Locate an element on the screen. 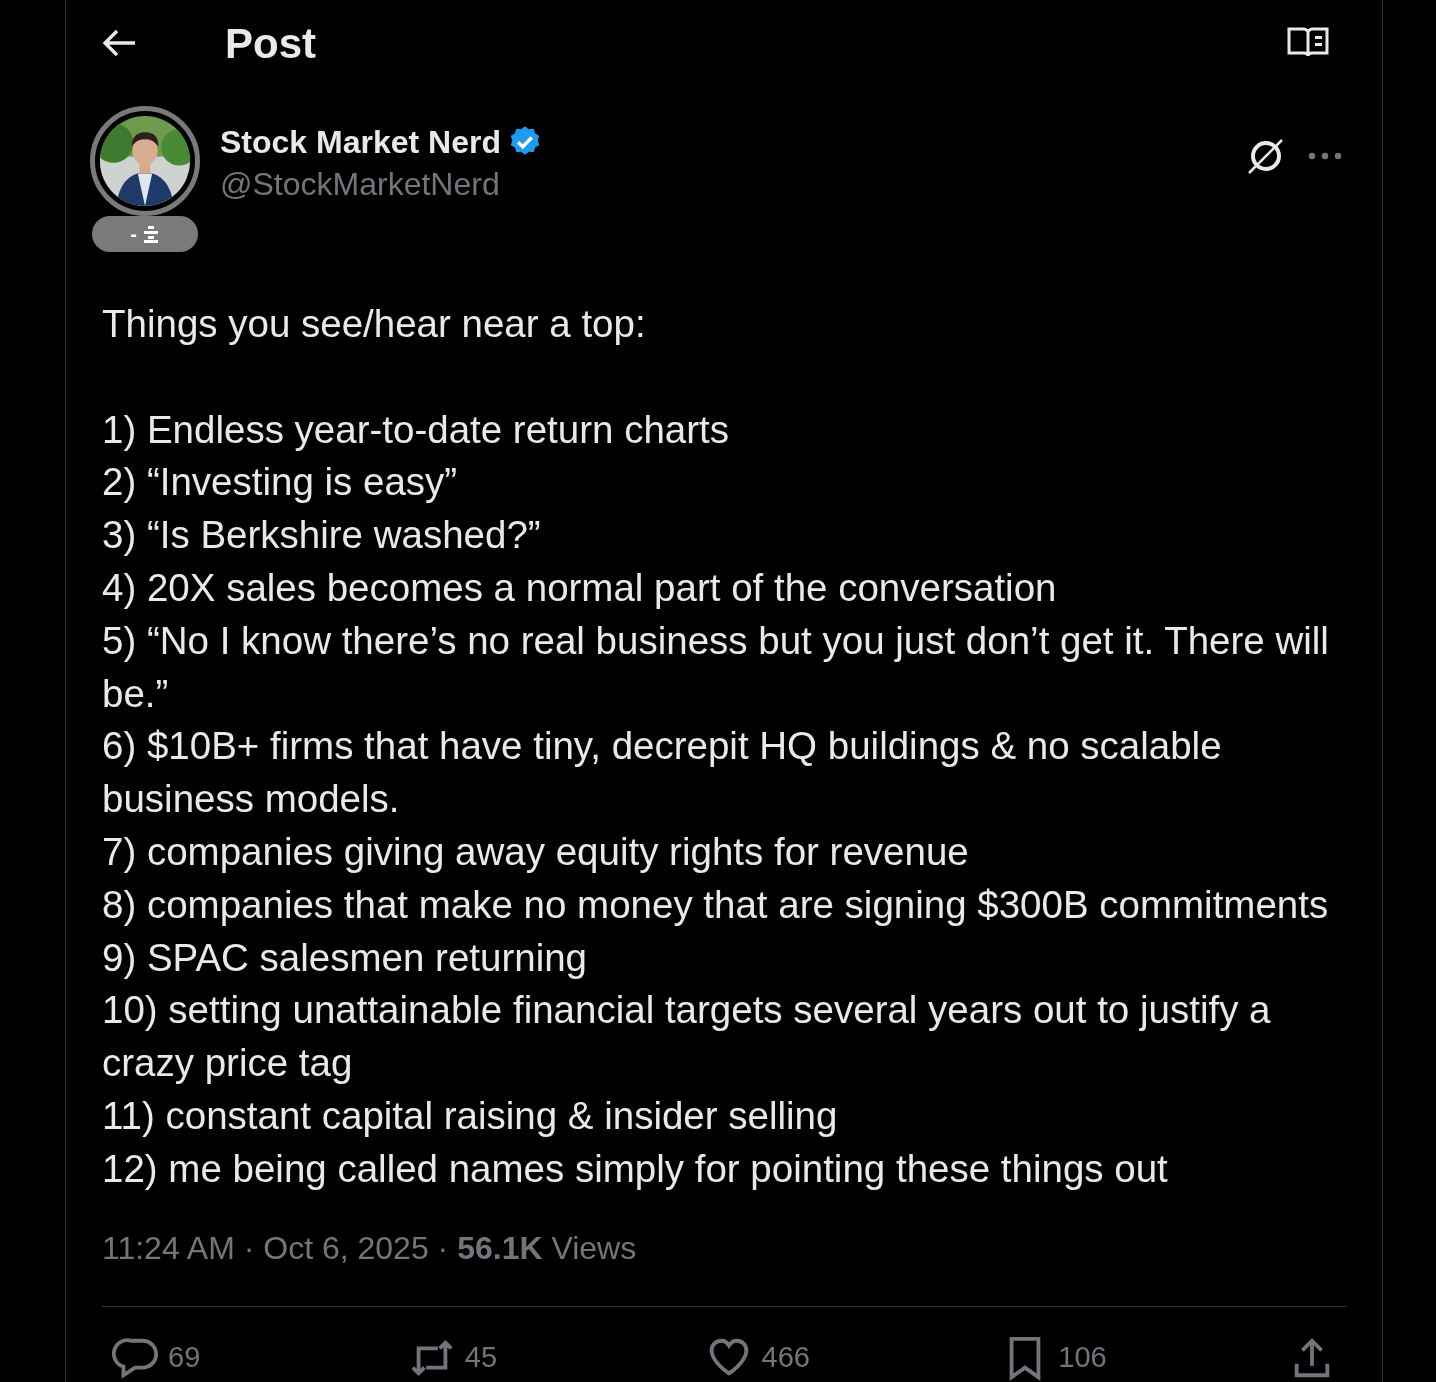  post-list-item: 11) constant capital raising & insider selling is located at coordinates (470, 1115).